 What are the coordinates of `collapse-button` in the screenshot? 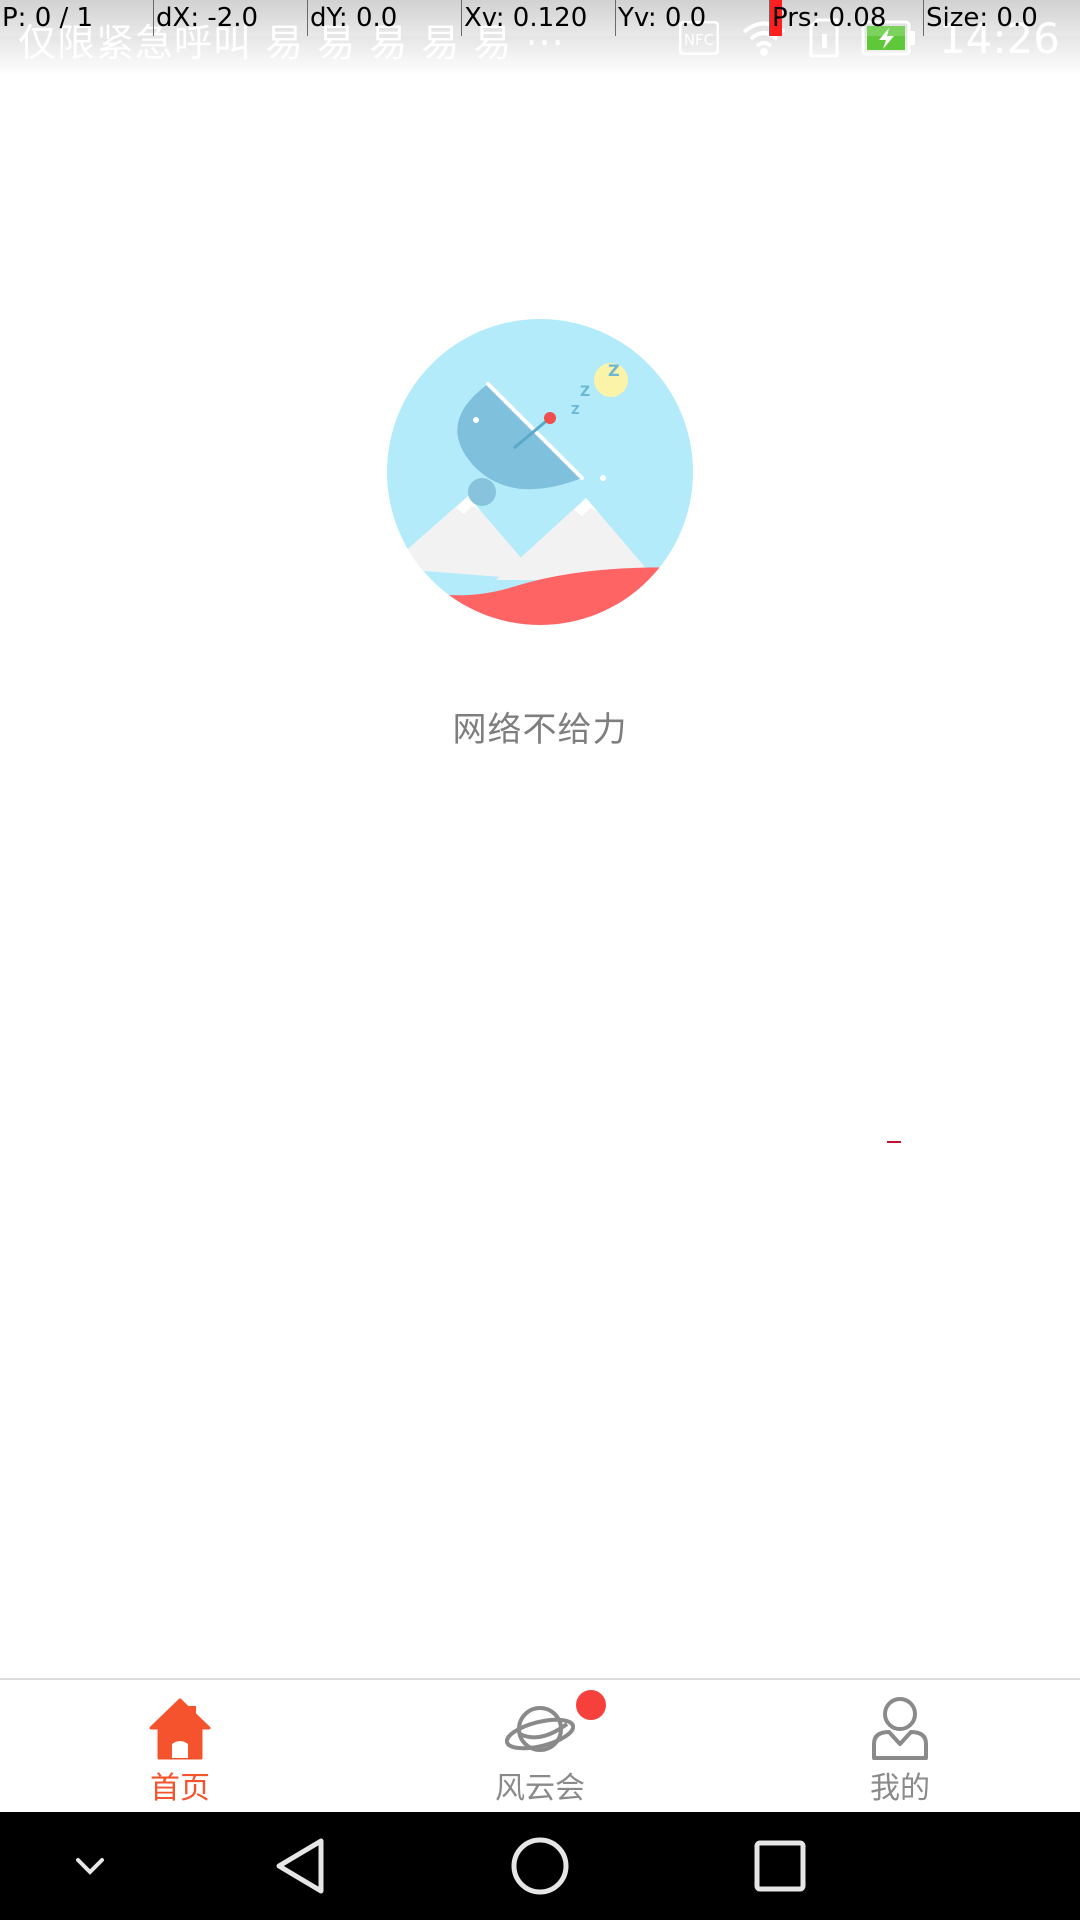 It's located at (90, 1866).